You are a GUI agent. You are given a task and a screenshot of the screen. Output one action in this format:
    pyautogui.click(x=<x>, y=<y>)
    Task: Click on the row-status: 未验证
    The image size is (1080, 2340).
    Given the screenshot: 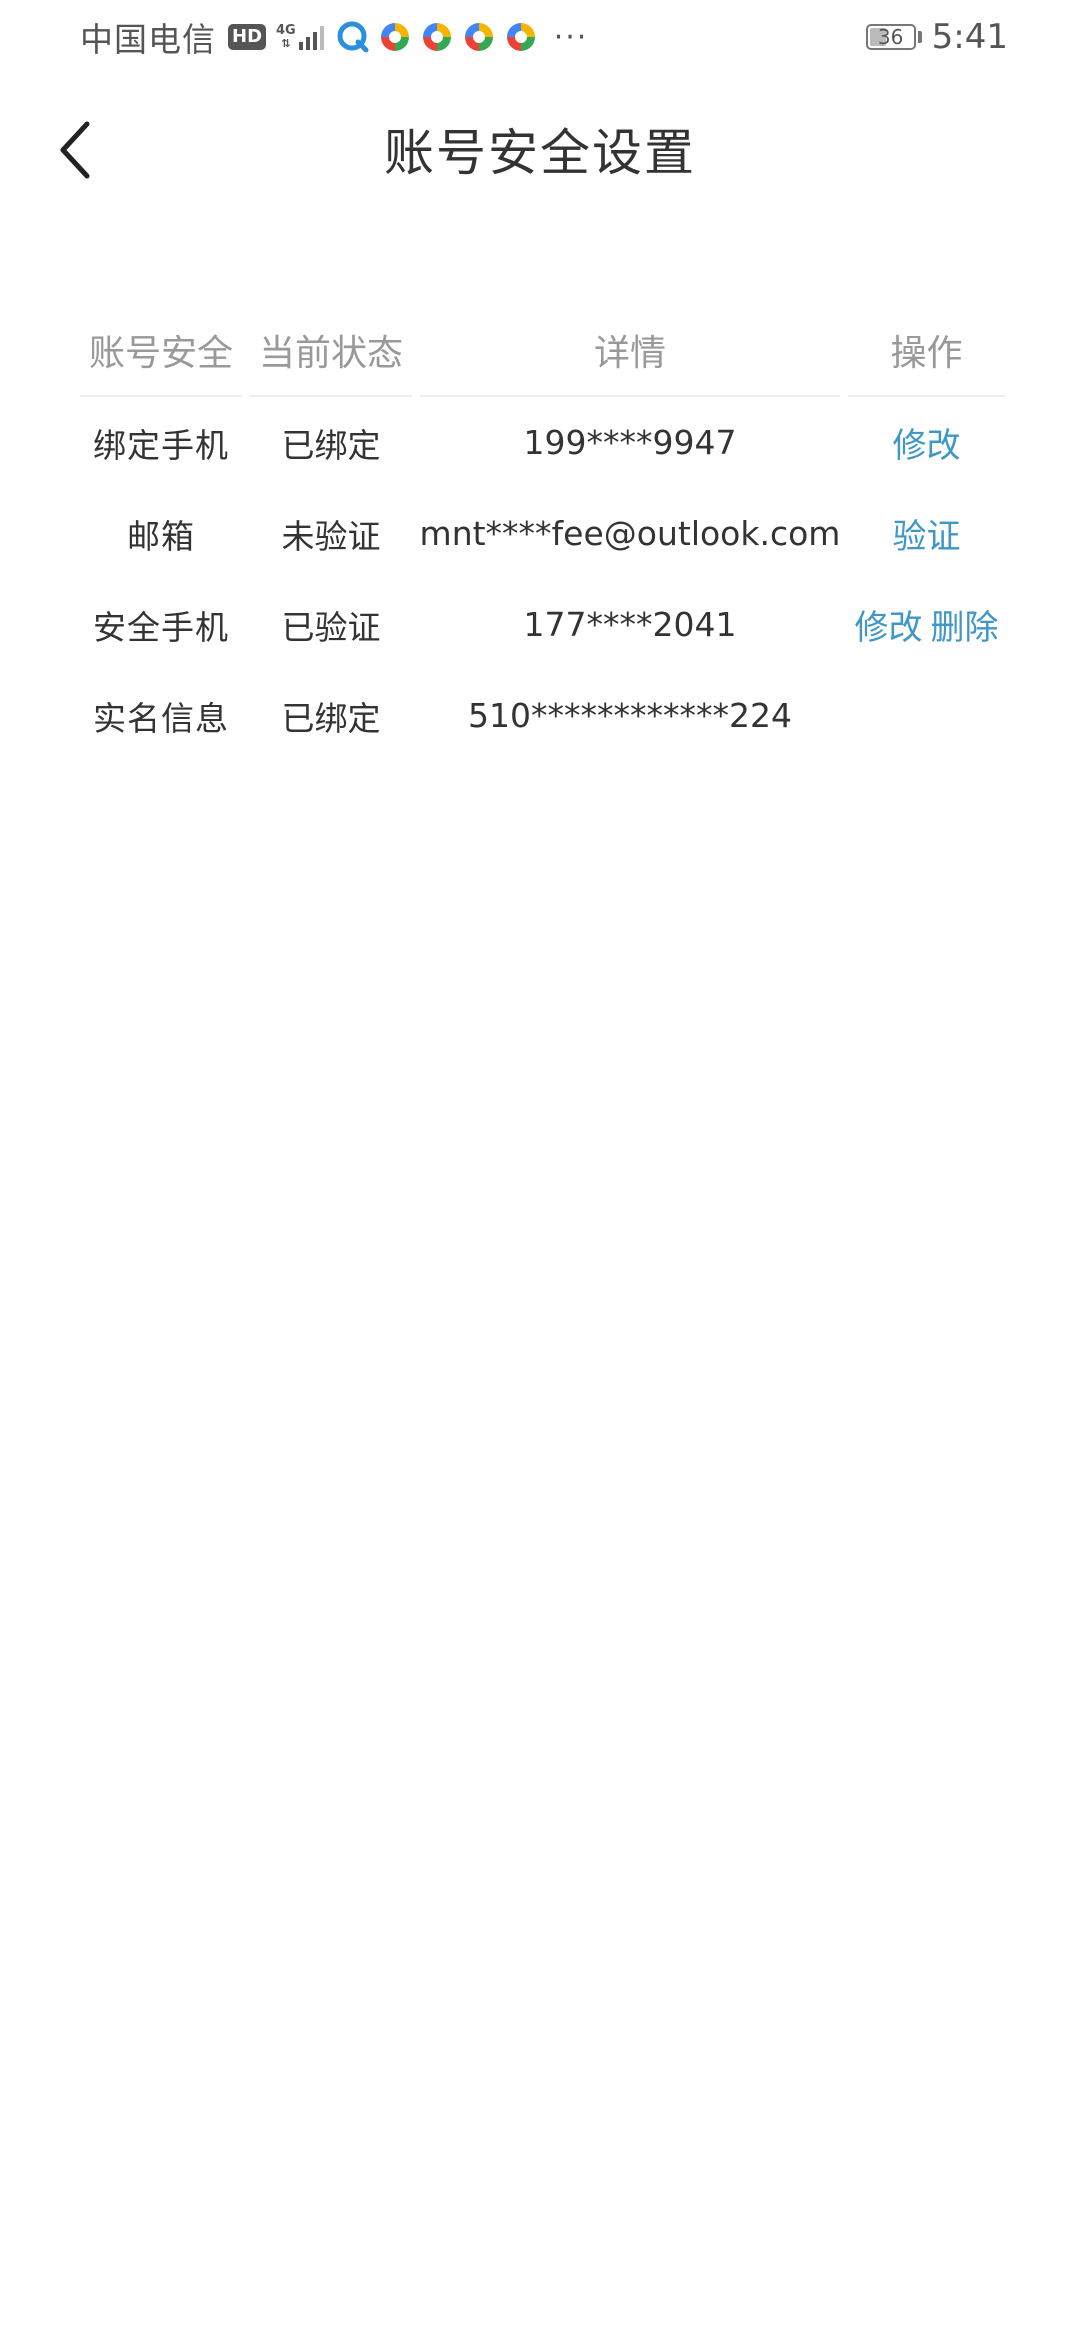 What is the action you would take?
    pyautogui.click(x=331, y=536)
    